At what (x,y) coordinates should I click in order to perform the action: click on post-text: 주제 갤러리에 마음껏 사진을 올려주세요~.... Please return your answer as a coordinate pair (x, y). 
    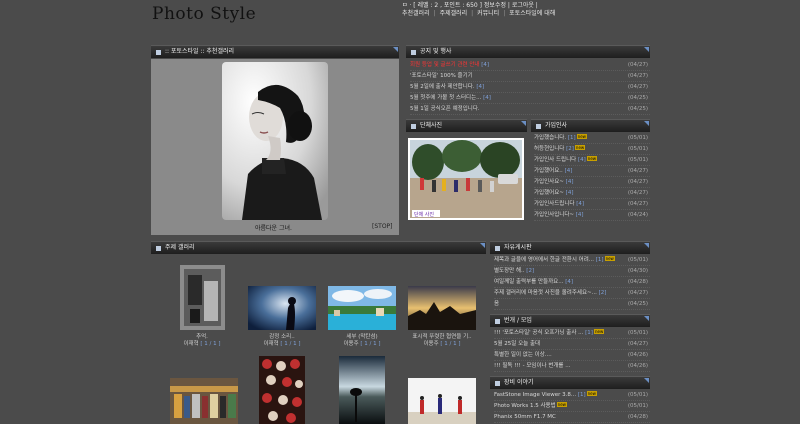
    Looking at the image, I should click on (545, 293).